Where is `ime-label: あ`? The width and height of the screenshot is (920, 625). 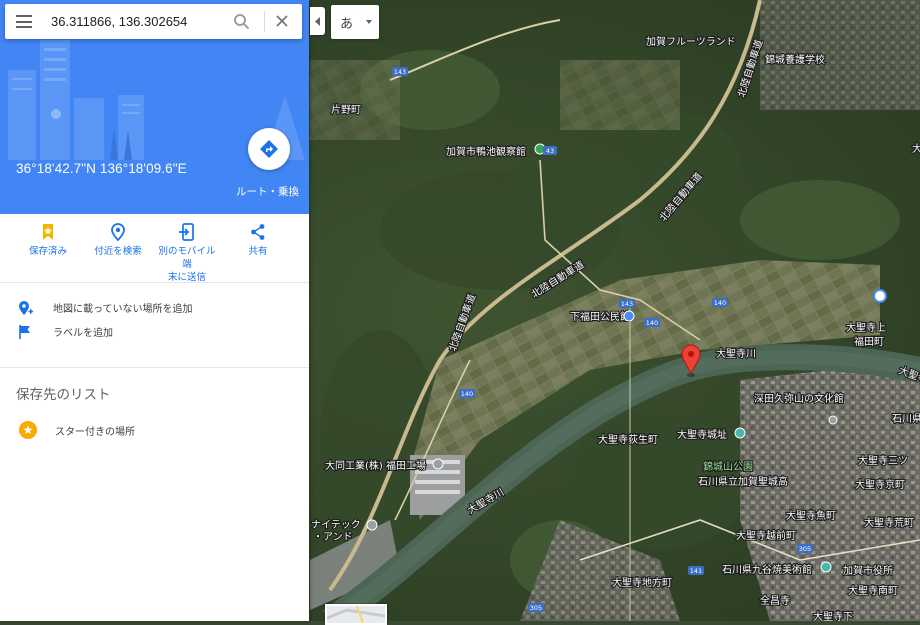 ime-label: あ is located at coordinates (347, 24).